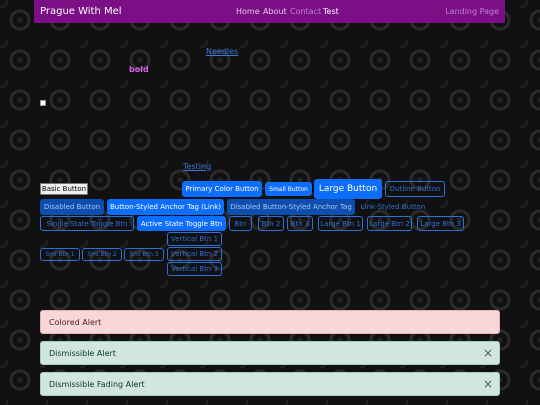 The width and height of the screenshot is (540, 405). What do you see at coordinates (81, 11) in the screenshot?
I see `navbar-brand: Prague With Mel` at bounding box center [81, 11].